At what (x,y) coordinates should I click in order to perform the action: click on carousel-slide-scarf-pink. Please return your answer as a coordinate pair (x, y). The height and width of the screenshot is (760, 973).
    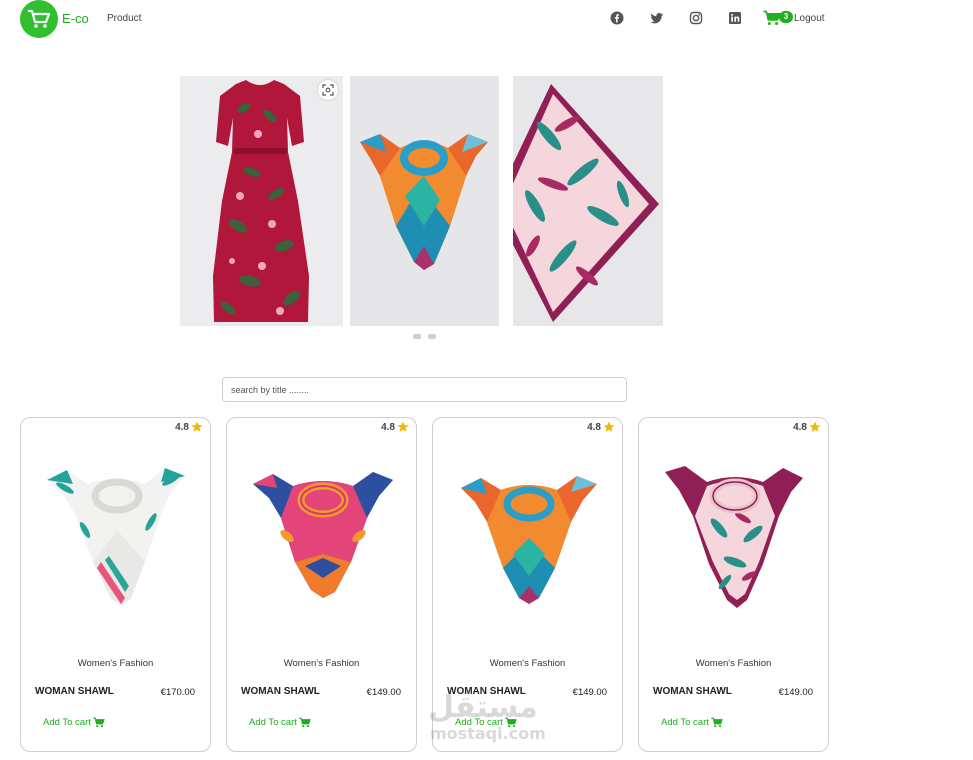
    Looking at the image, I should click on (588, 201).